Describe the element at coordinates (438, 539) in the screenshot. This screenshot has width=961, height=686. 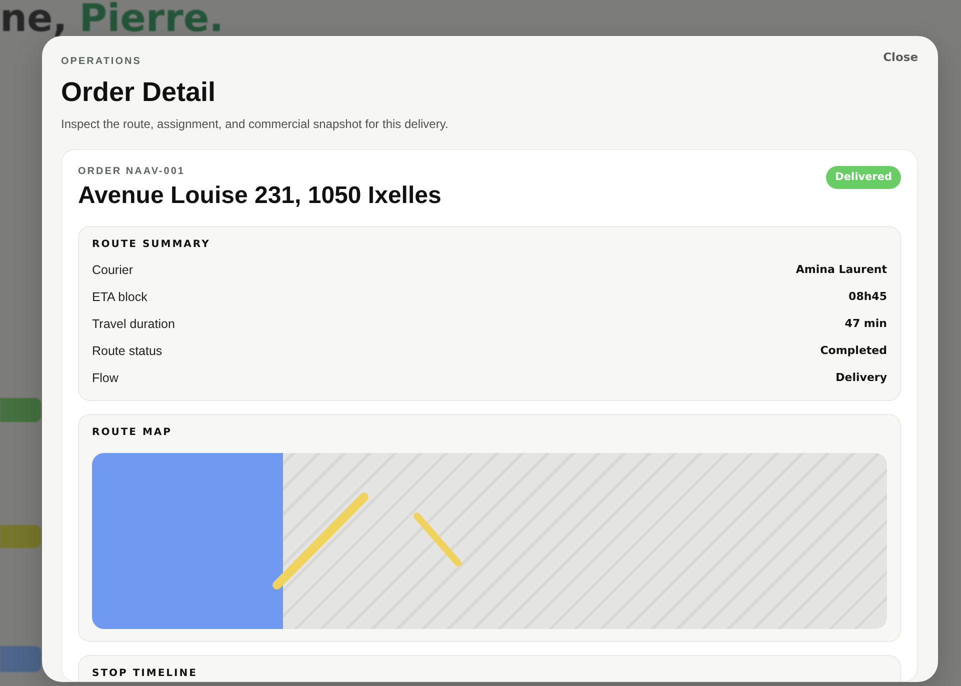
I see `route-line` at that location.